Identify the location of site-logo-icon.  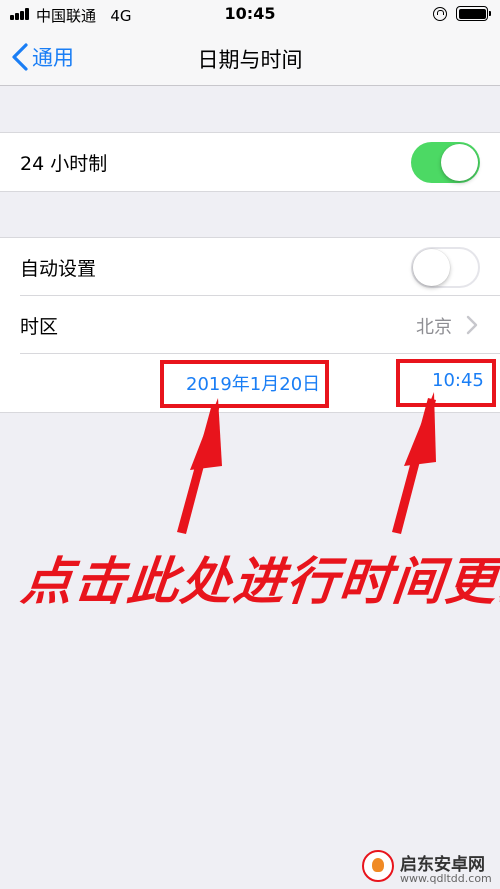
(378, 866).